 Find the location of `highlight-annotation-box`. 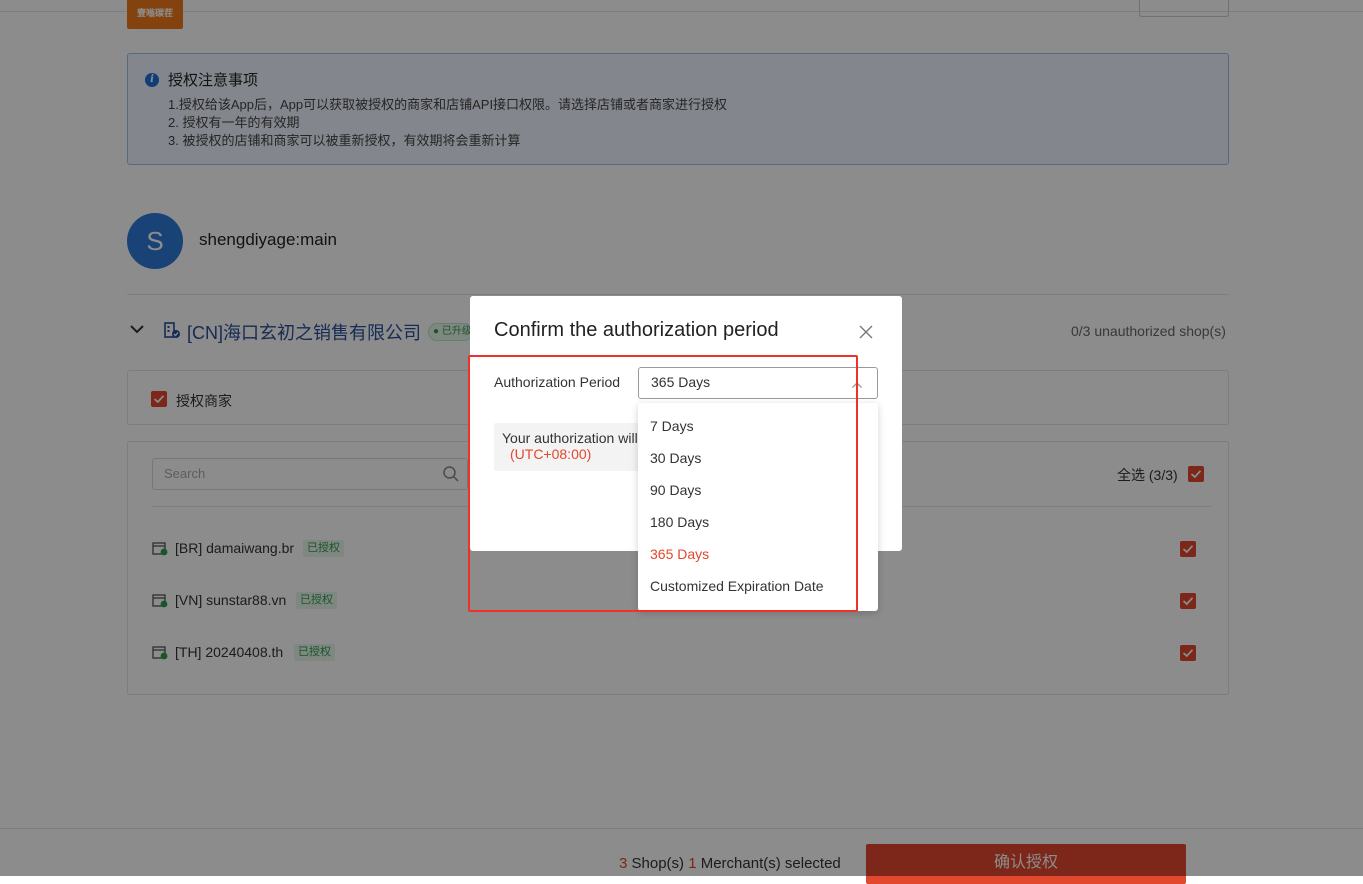

highlight-annotation-box is located at coordinates (663, 483).